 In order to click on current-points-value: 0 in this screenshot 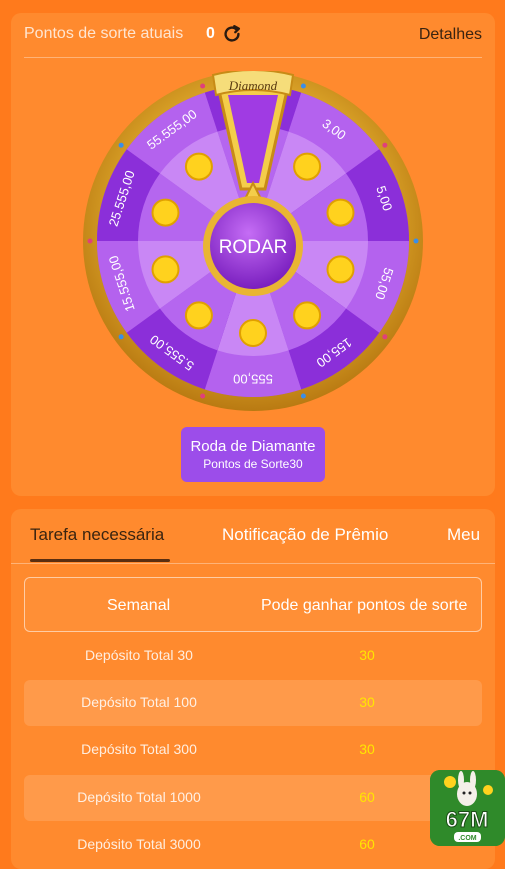, I will do `click(210, 33)`.